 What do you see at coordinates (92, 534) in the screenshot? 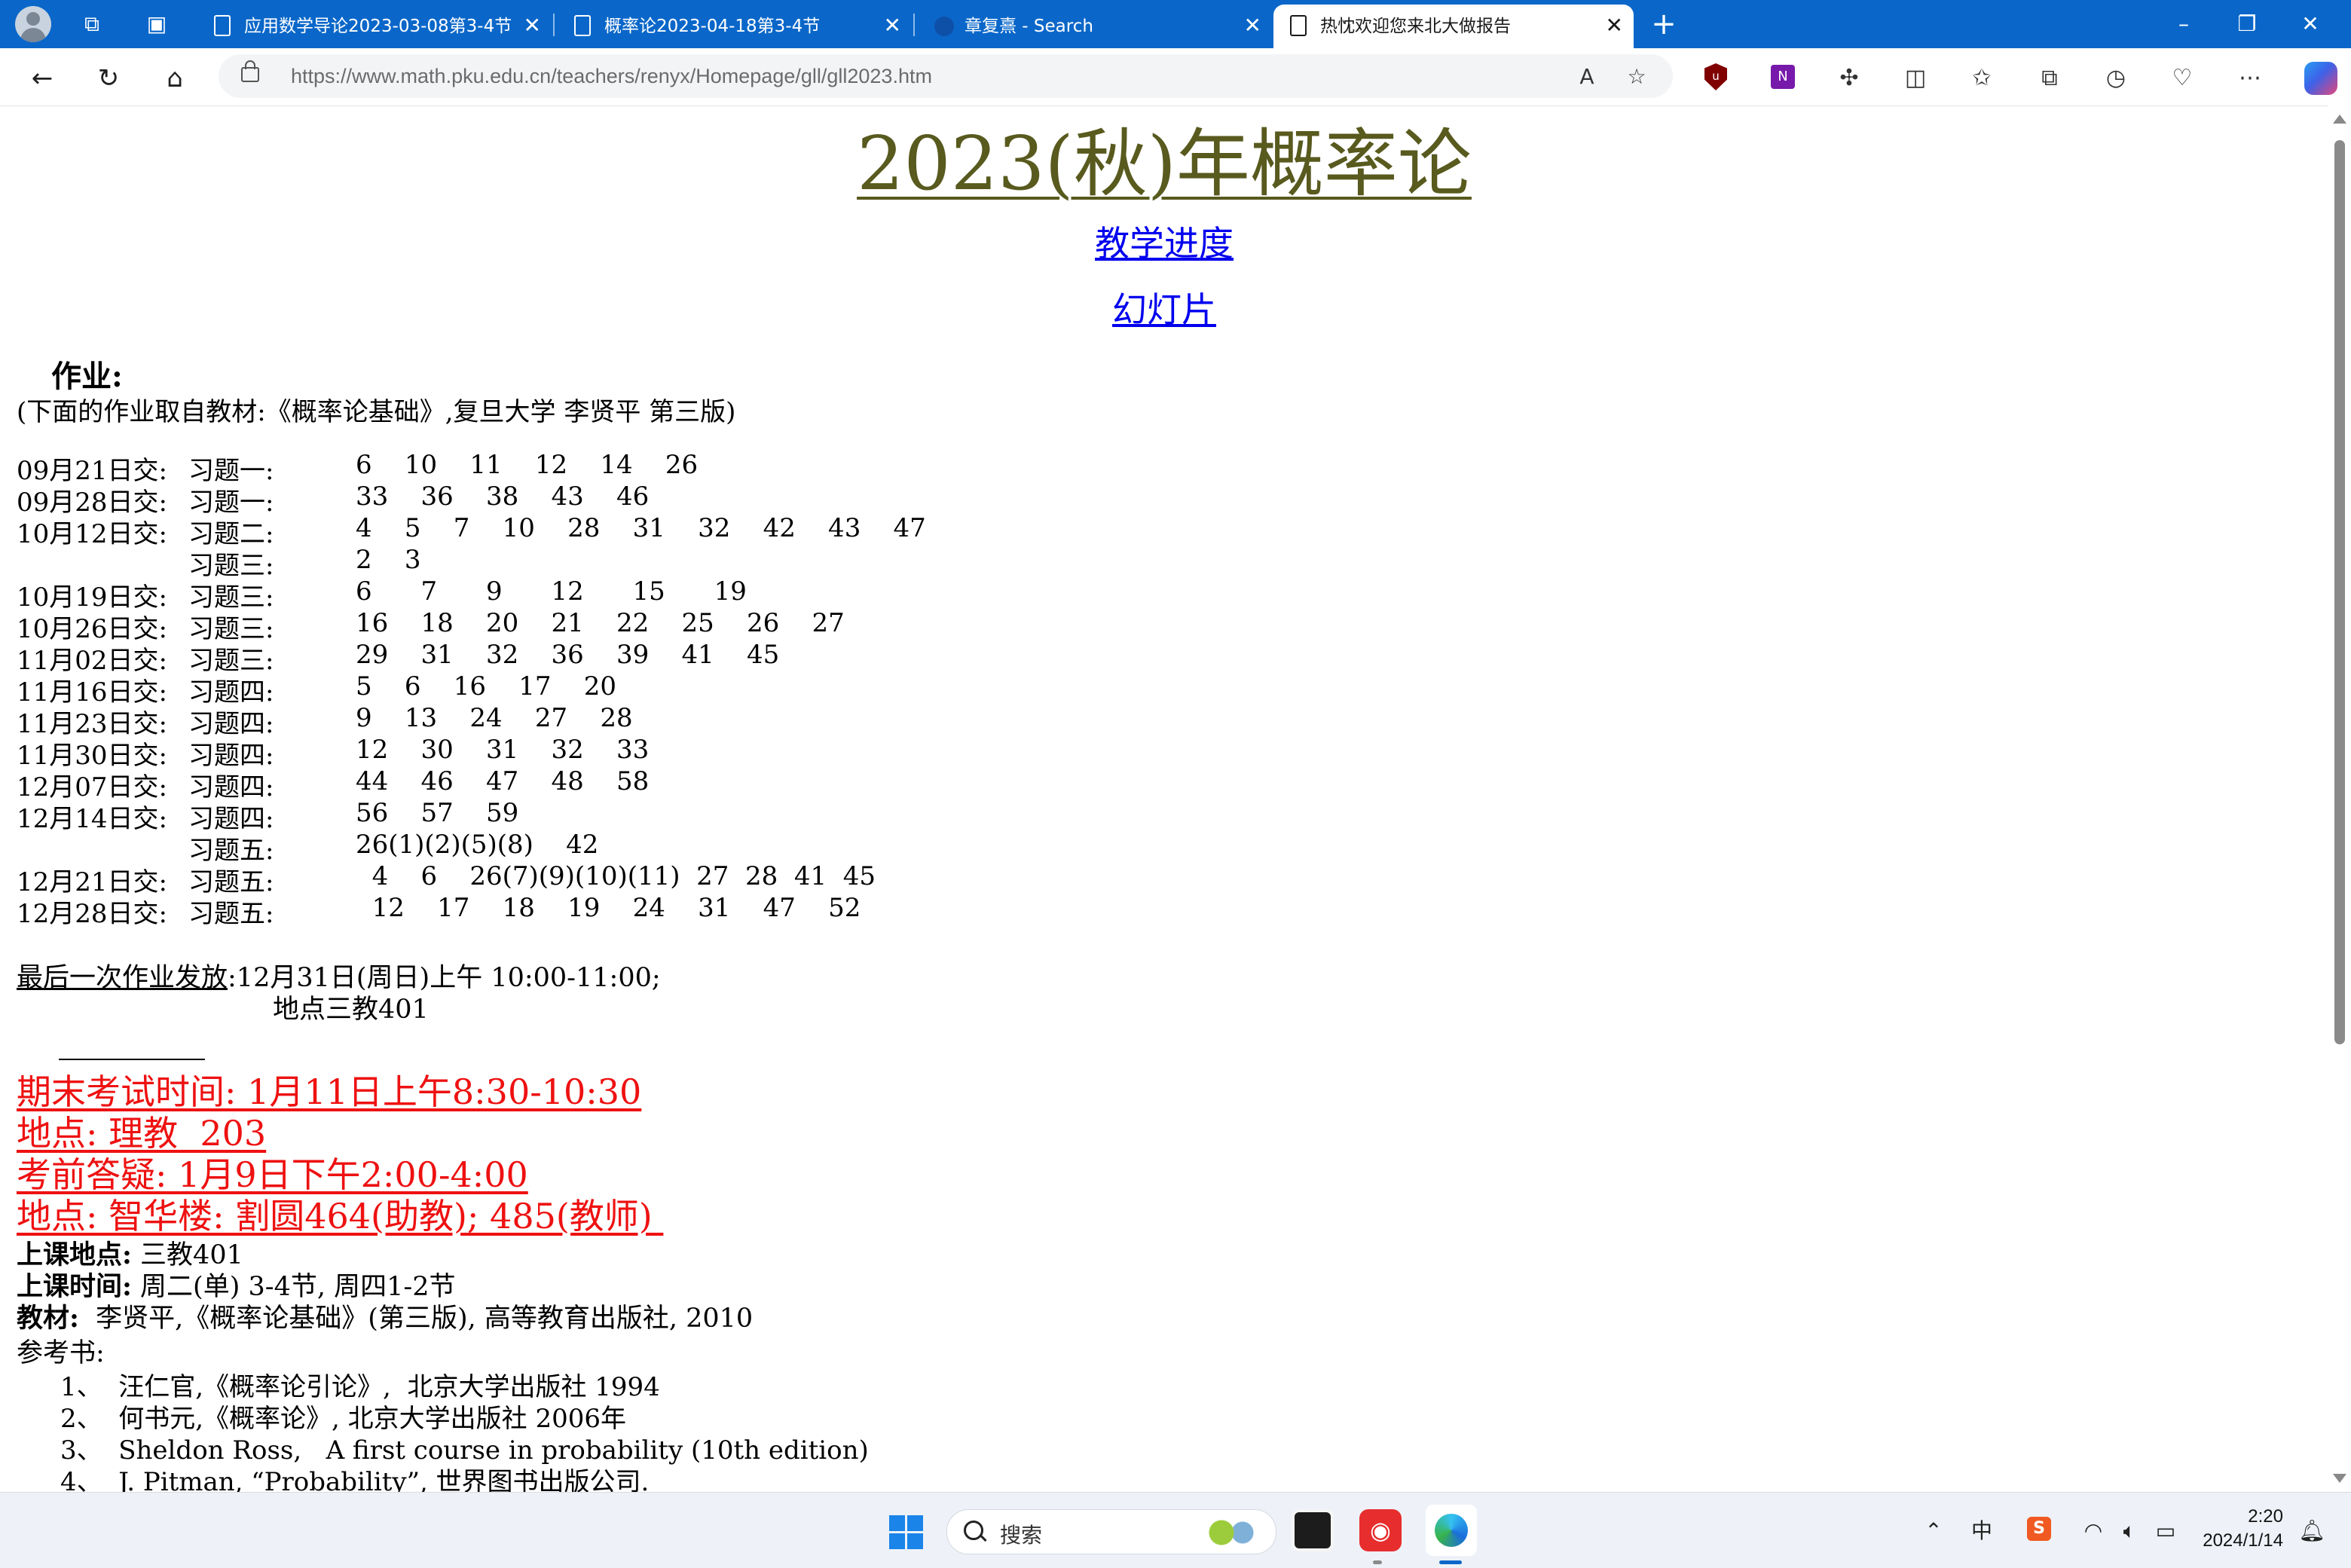
I see `homework-date: 10月12日交:` at bounding box center [92, 534].